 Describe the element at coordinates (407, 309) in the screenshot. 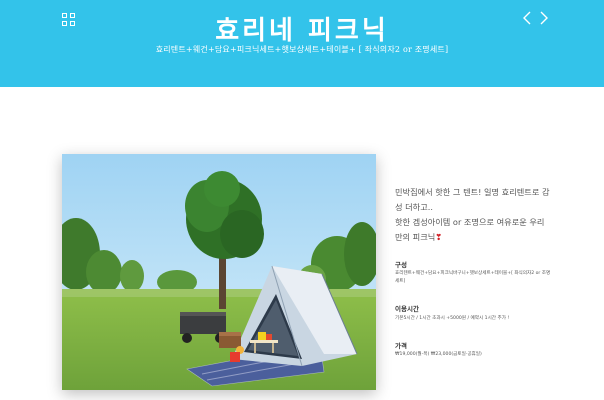

I see `usage-time-label: 이용시간` at that location.